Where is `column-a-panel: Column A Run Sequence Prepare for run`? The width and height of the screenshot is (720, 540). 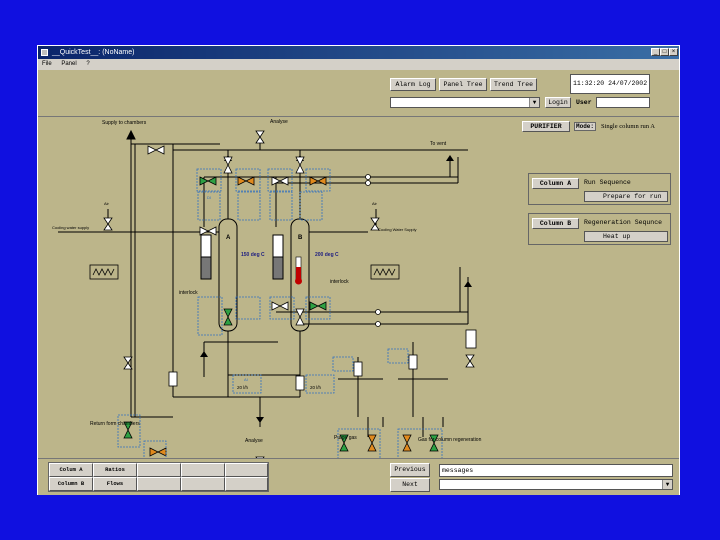 column-a-panel: Column A Run Sequence Prepare for run is located at coordinates (599, 189).